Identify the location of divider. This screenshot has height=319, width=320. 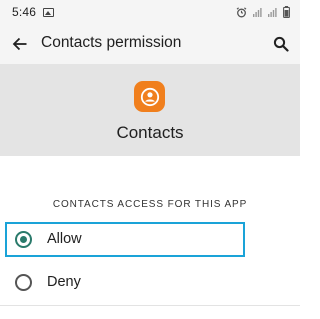
(150, 305).